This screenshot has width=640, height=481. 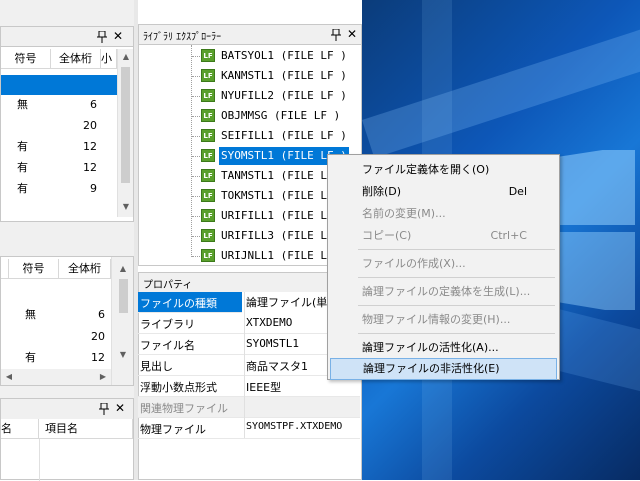 I want to click on tree-item-label: BATSYOL1 (FILE LF ), so click(x=284, y=55).